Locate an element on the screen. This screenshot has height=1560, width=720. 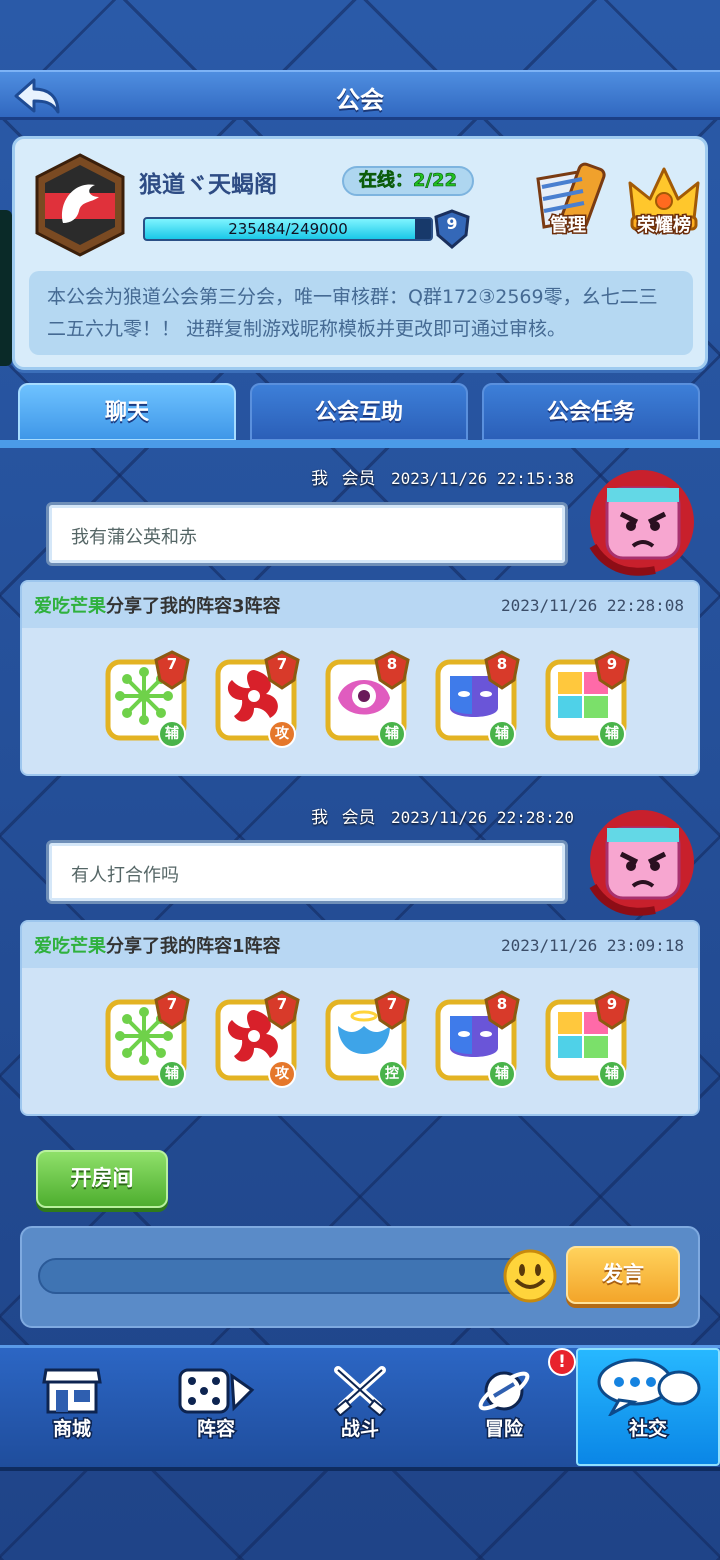
nav-lineup: 阵容 is located at coordinates (216, 1407).